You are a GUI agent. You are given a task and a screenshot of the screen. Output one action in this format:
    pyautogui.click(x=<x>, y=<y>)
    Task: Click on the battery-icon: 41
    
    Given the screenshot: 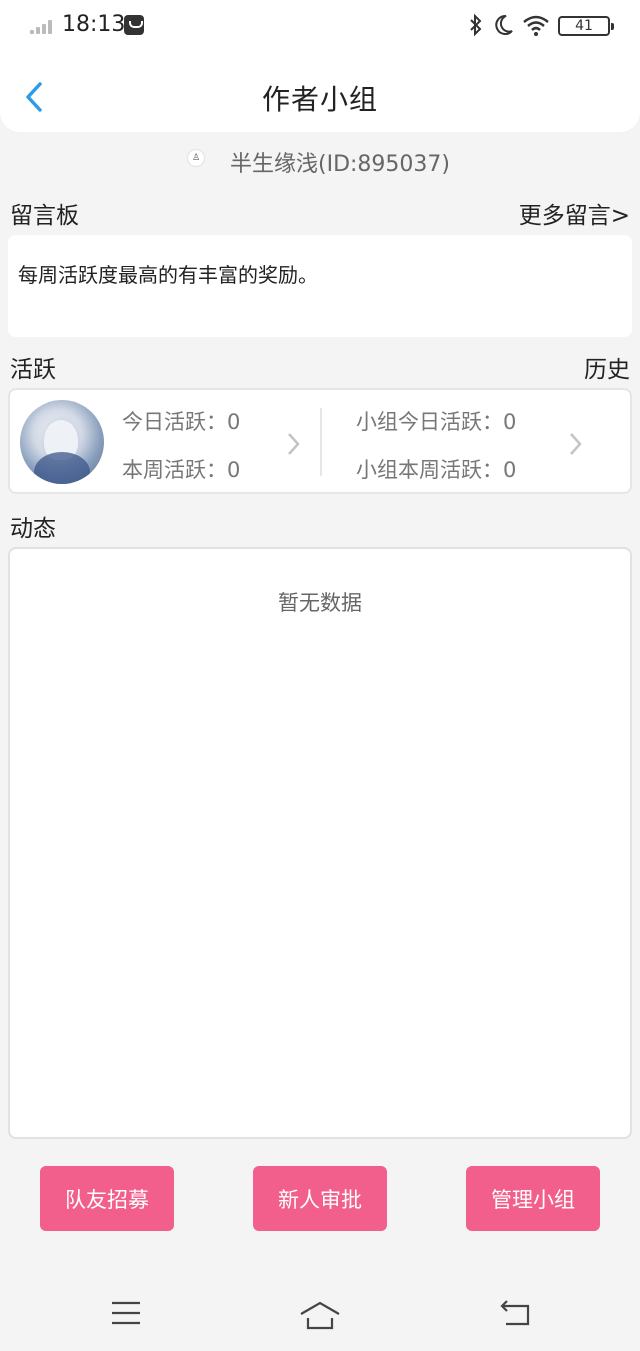 What is the action you would take?
    pyautogui.click(x=586, y=26)
    